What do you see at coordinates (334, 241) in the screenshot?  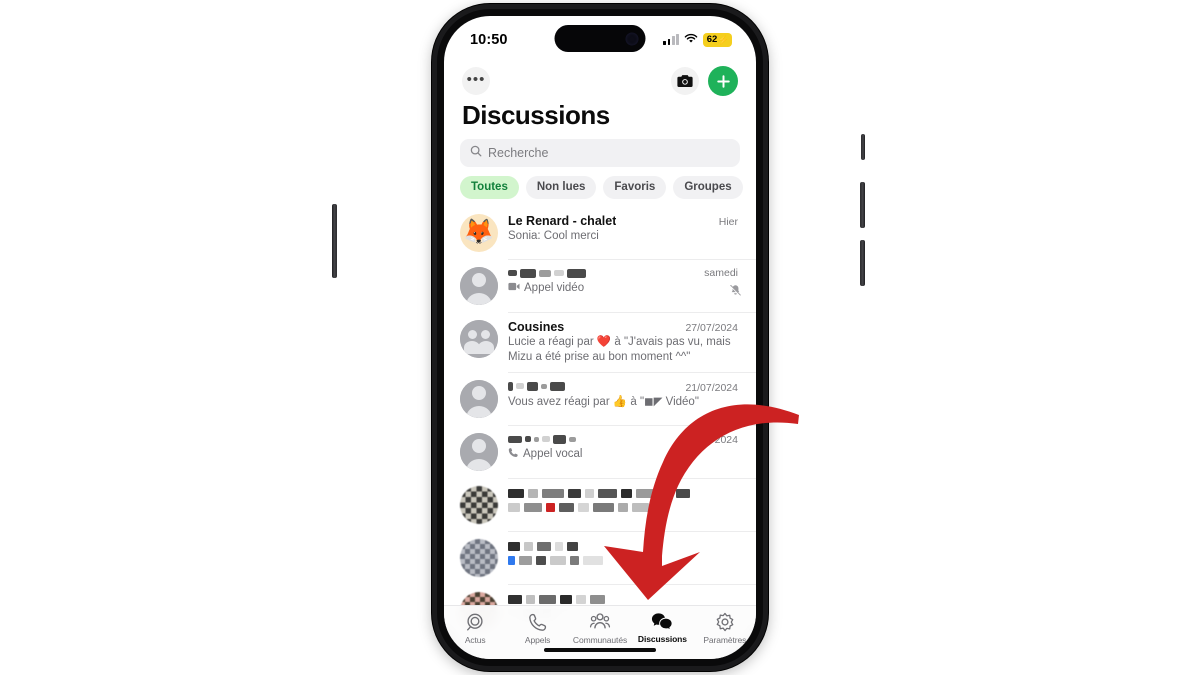 I see `power-button` at bounding box center [334, 241].